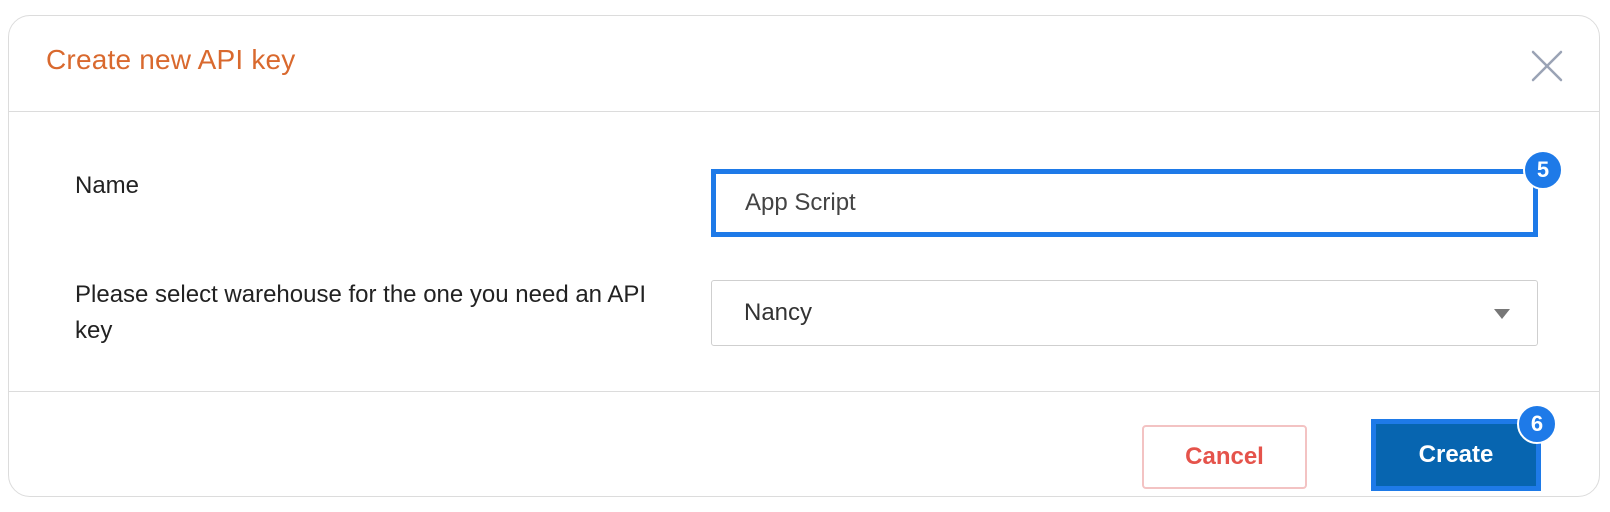 This screenshot has width=1610, height=512. What do you see at coordinates (1543, 170) in the screenshot?
I see `step-badge-5: 5` at bounding box center [1543, 170].